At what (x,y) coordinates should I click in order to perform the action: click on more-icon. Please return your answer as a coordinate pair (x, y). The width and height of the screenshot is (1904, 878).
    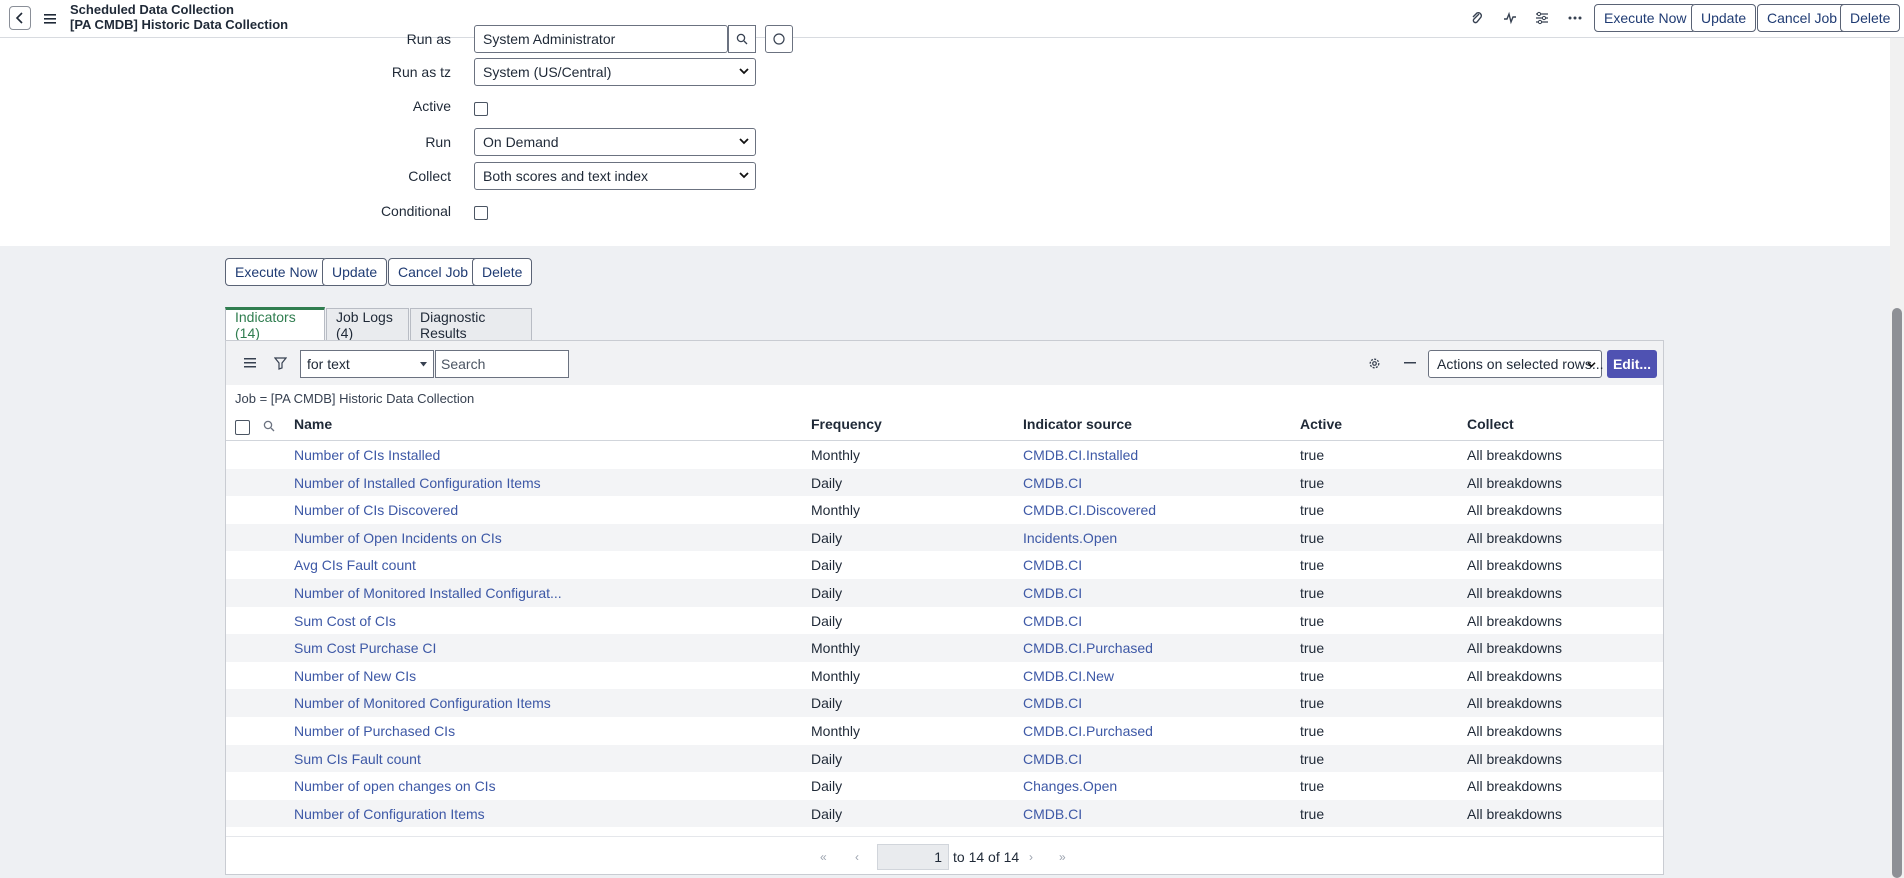
    Looking at the image, I should click on (1575, 18).